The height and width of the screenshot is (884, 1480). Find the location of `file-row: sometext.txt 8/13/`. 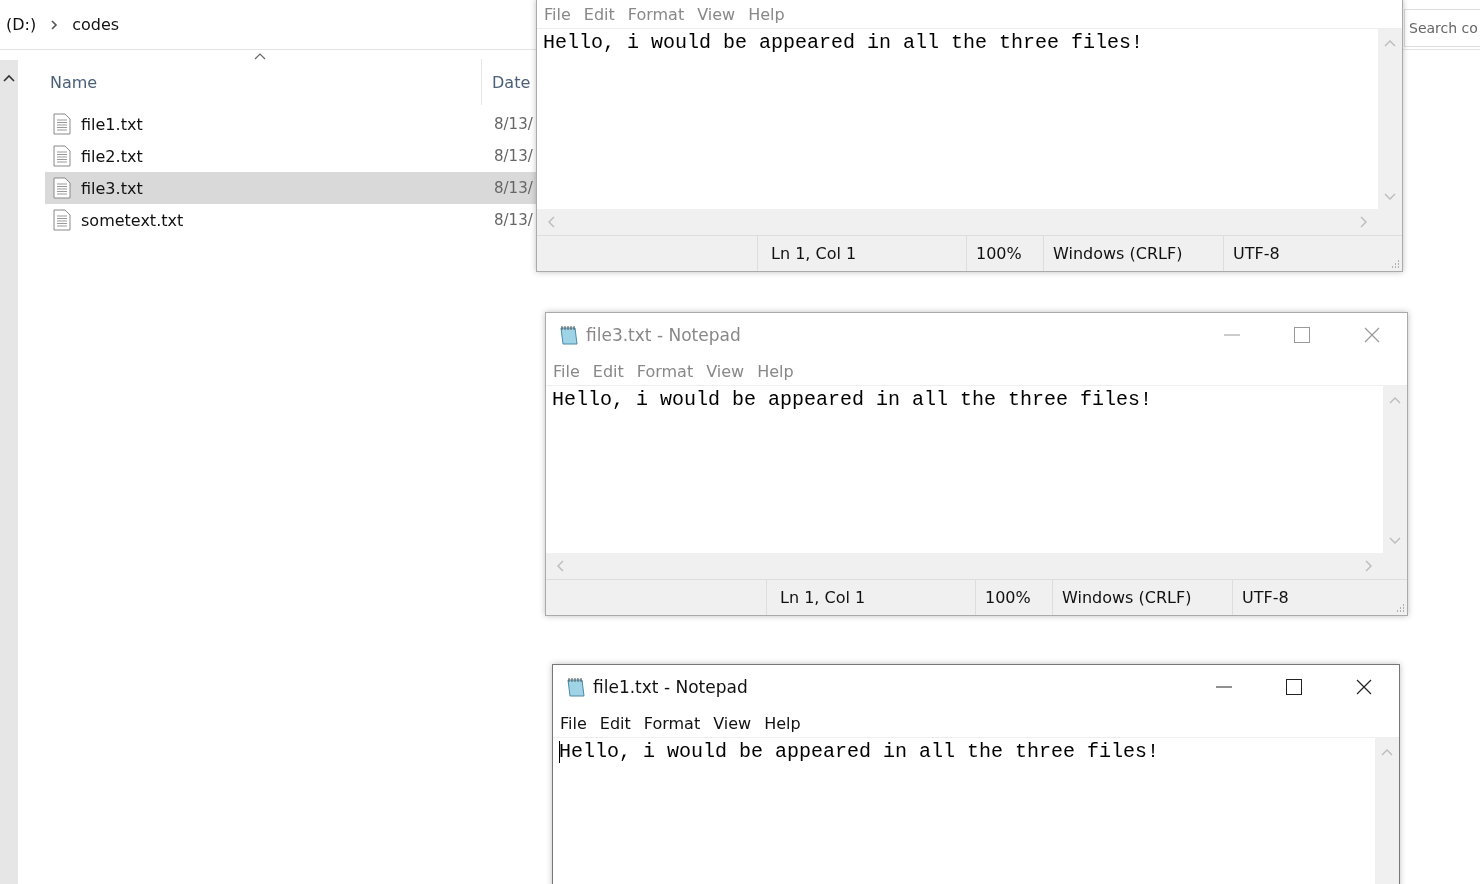

file-row: sometext.txt 8/13/ is located at coordinates (292, 220).